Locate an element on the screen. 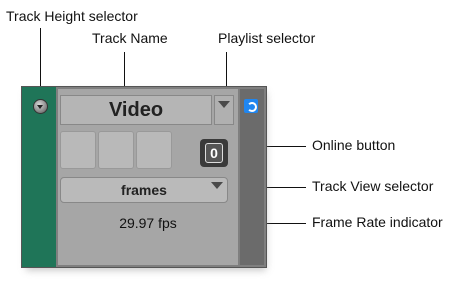 This screenshot has width=468, height=297. track-view-label: frames is located at coordinates (144, 190).